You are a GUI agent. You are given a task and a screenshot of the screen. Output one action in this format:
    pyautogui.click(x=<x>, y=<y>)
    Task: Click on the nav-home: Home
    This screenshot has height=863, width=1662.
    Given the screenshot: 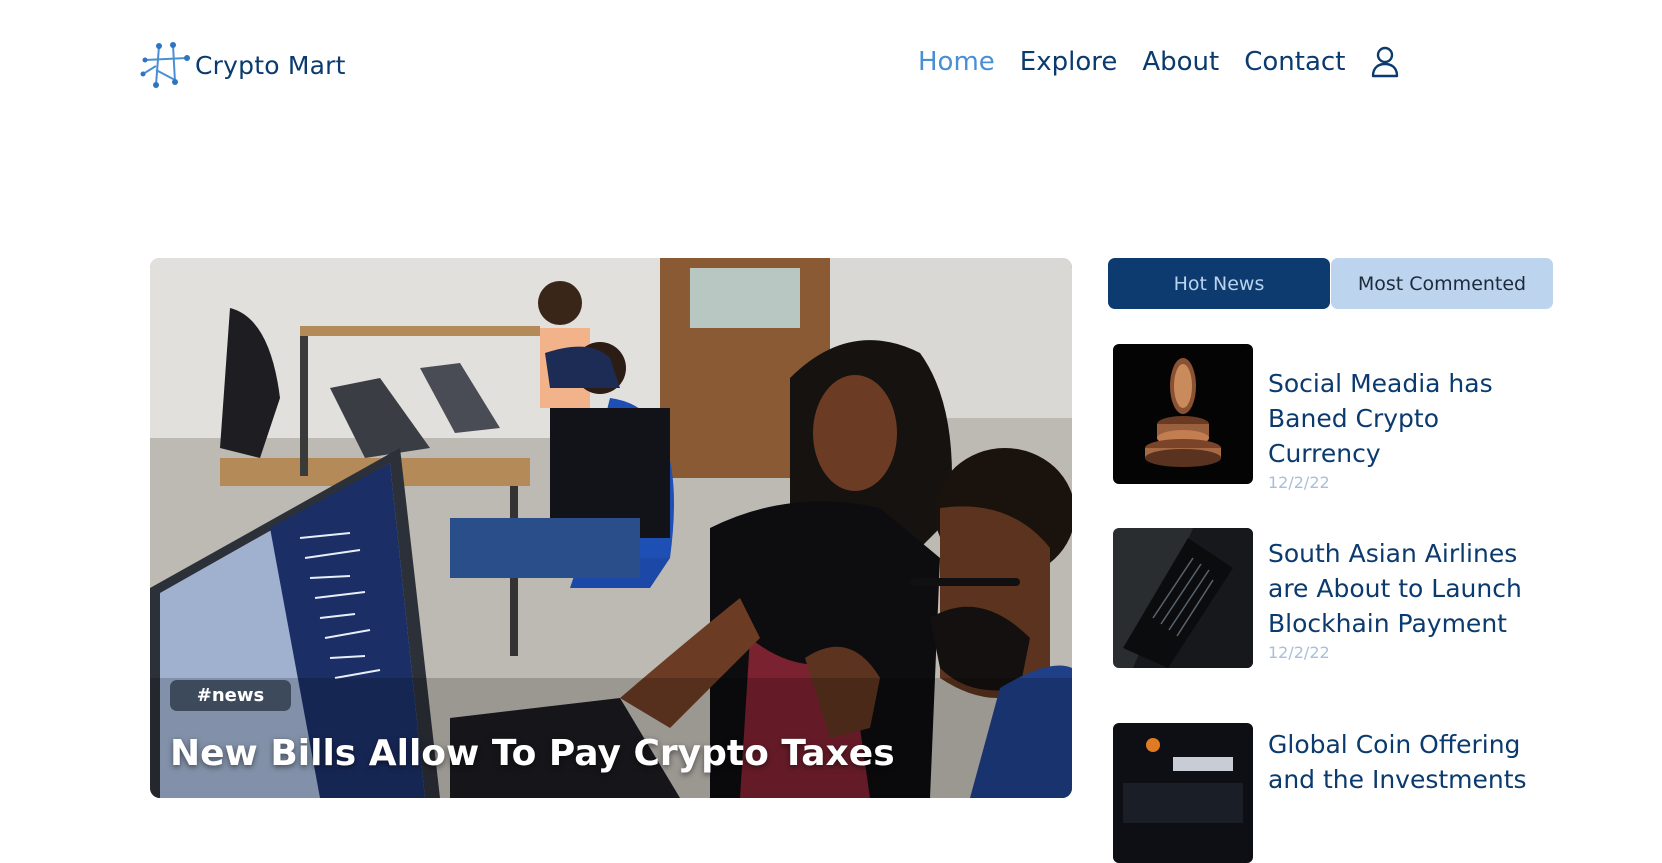 What is the action you would take?
    pyautogui.click(x=956, y=62)
    